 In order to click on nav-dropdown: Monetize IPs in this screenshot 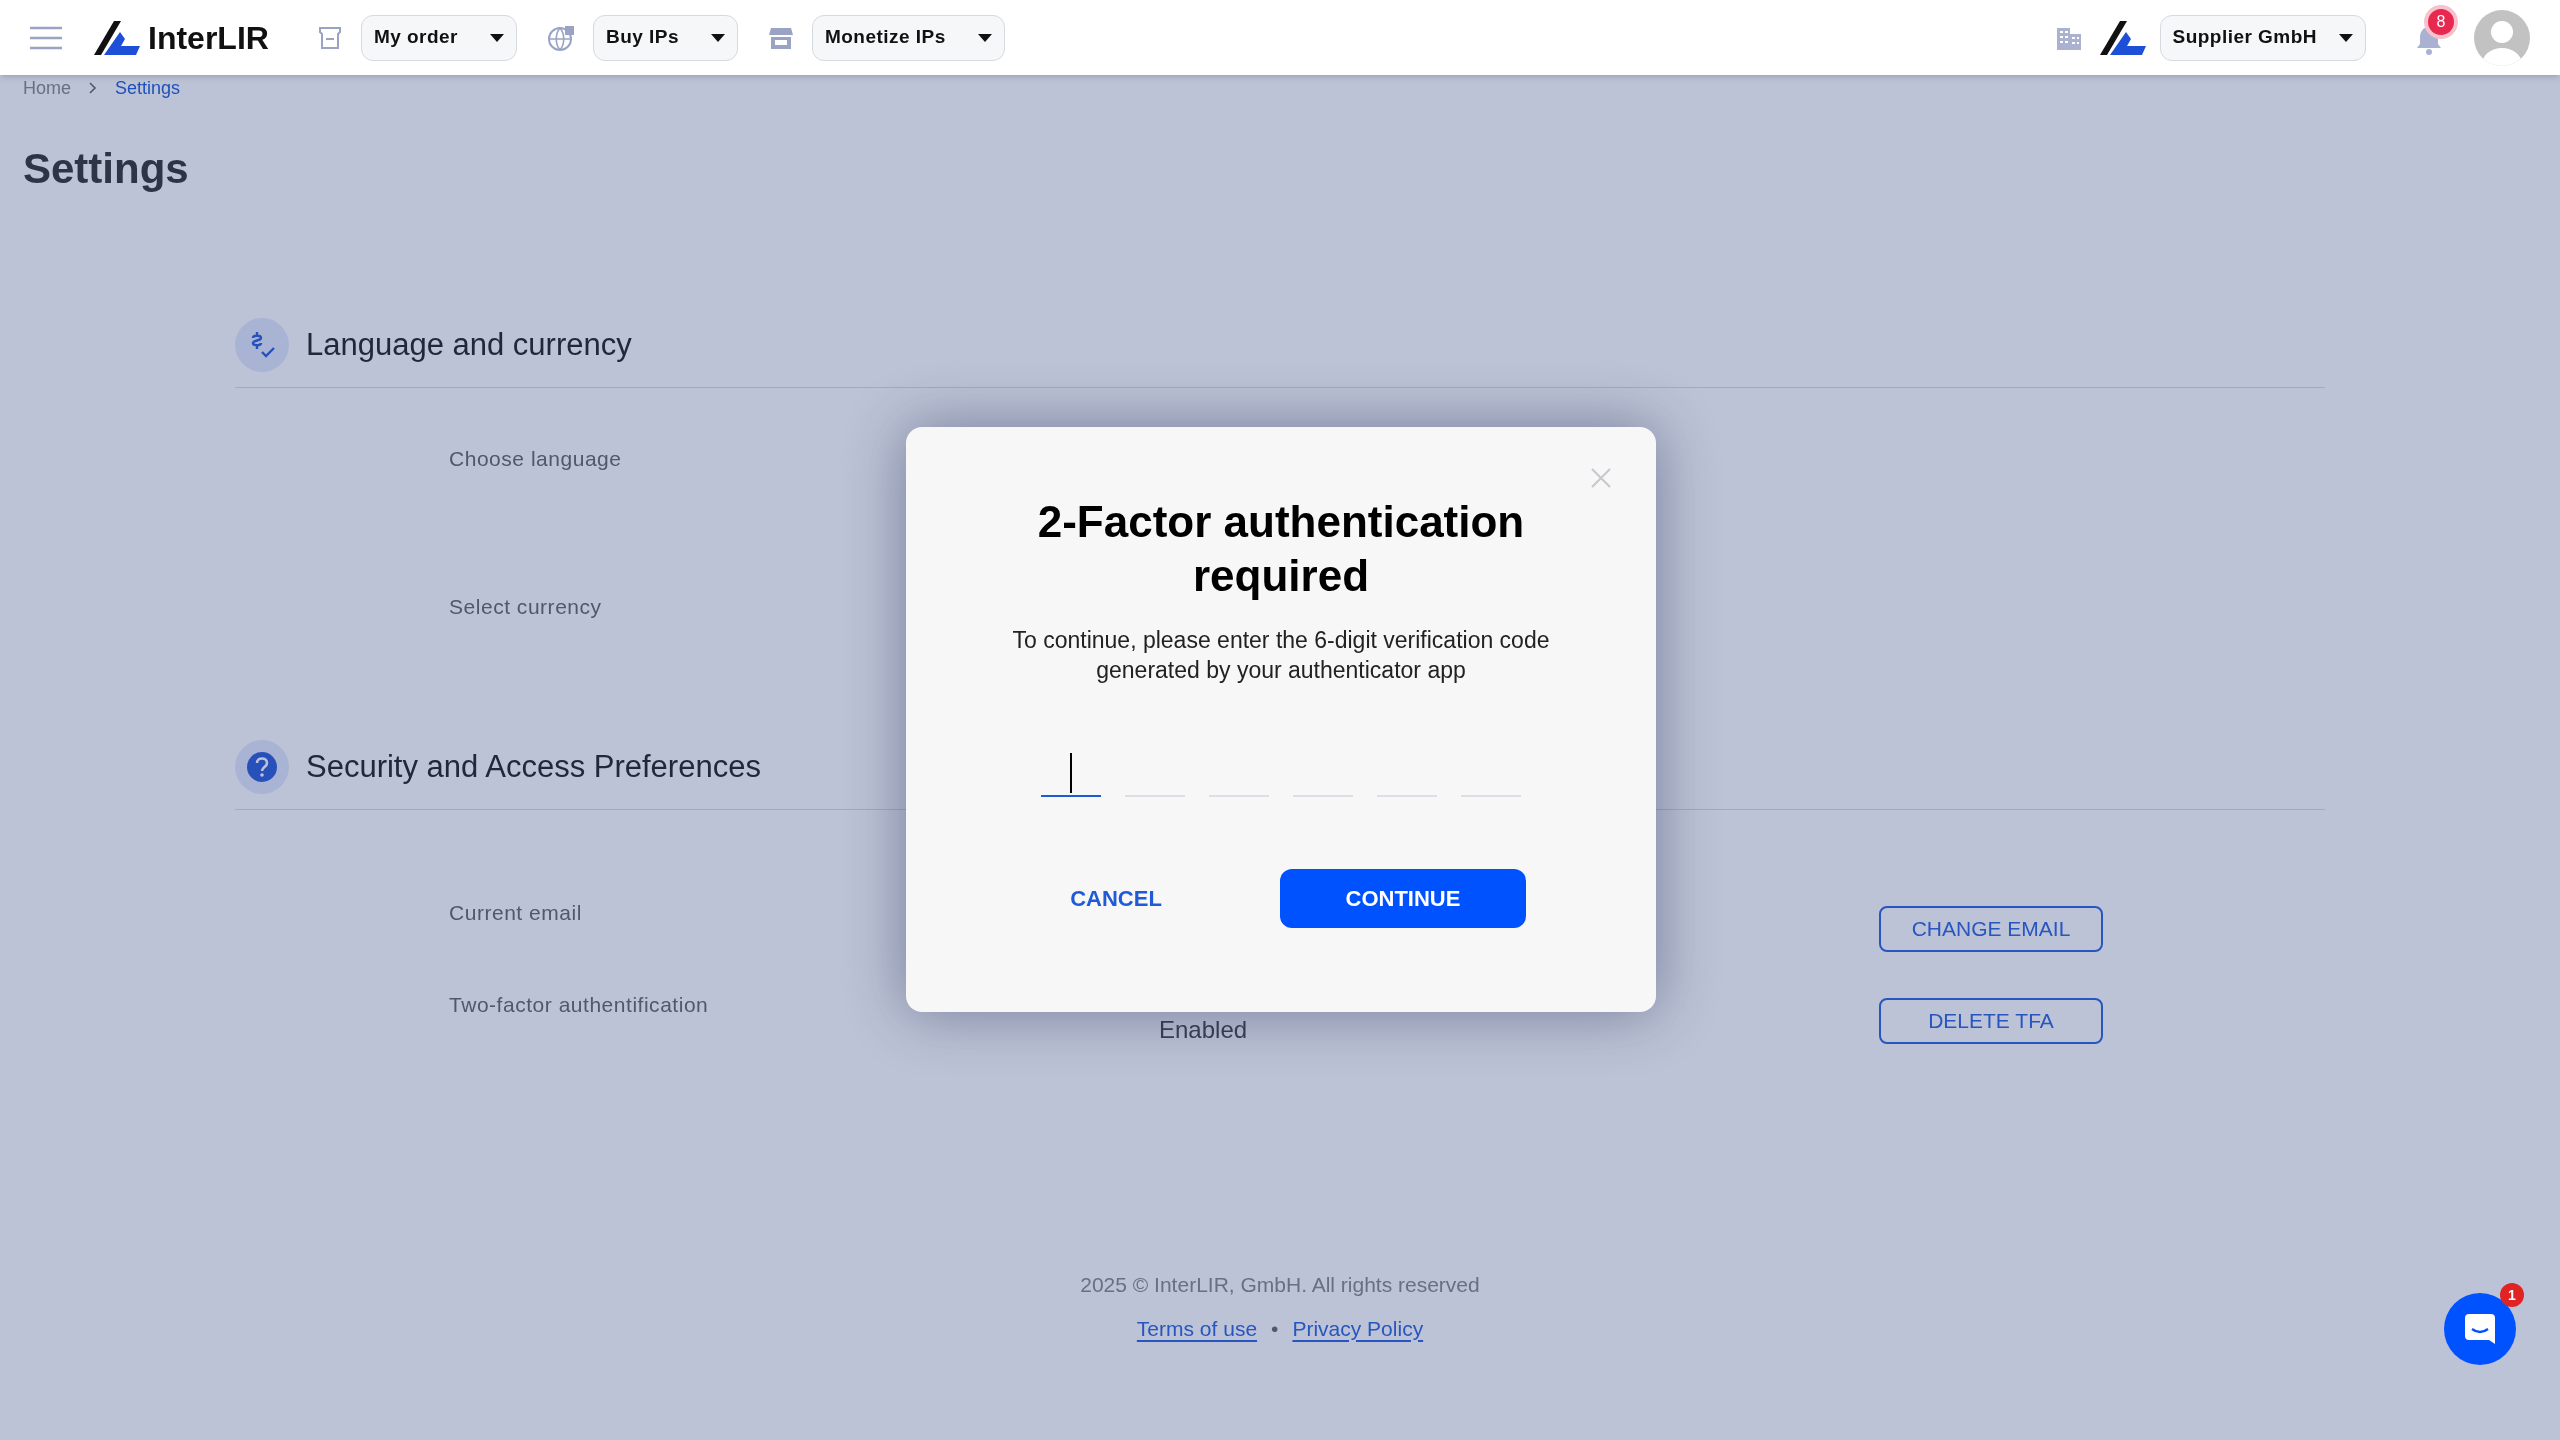, I will do `click(908, 37)`.